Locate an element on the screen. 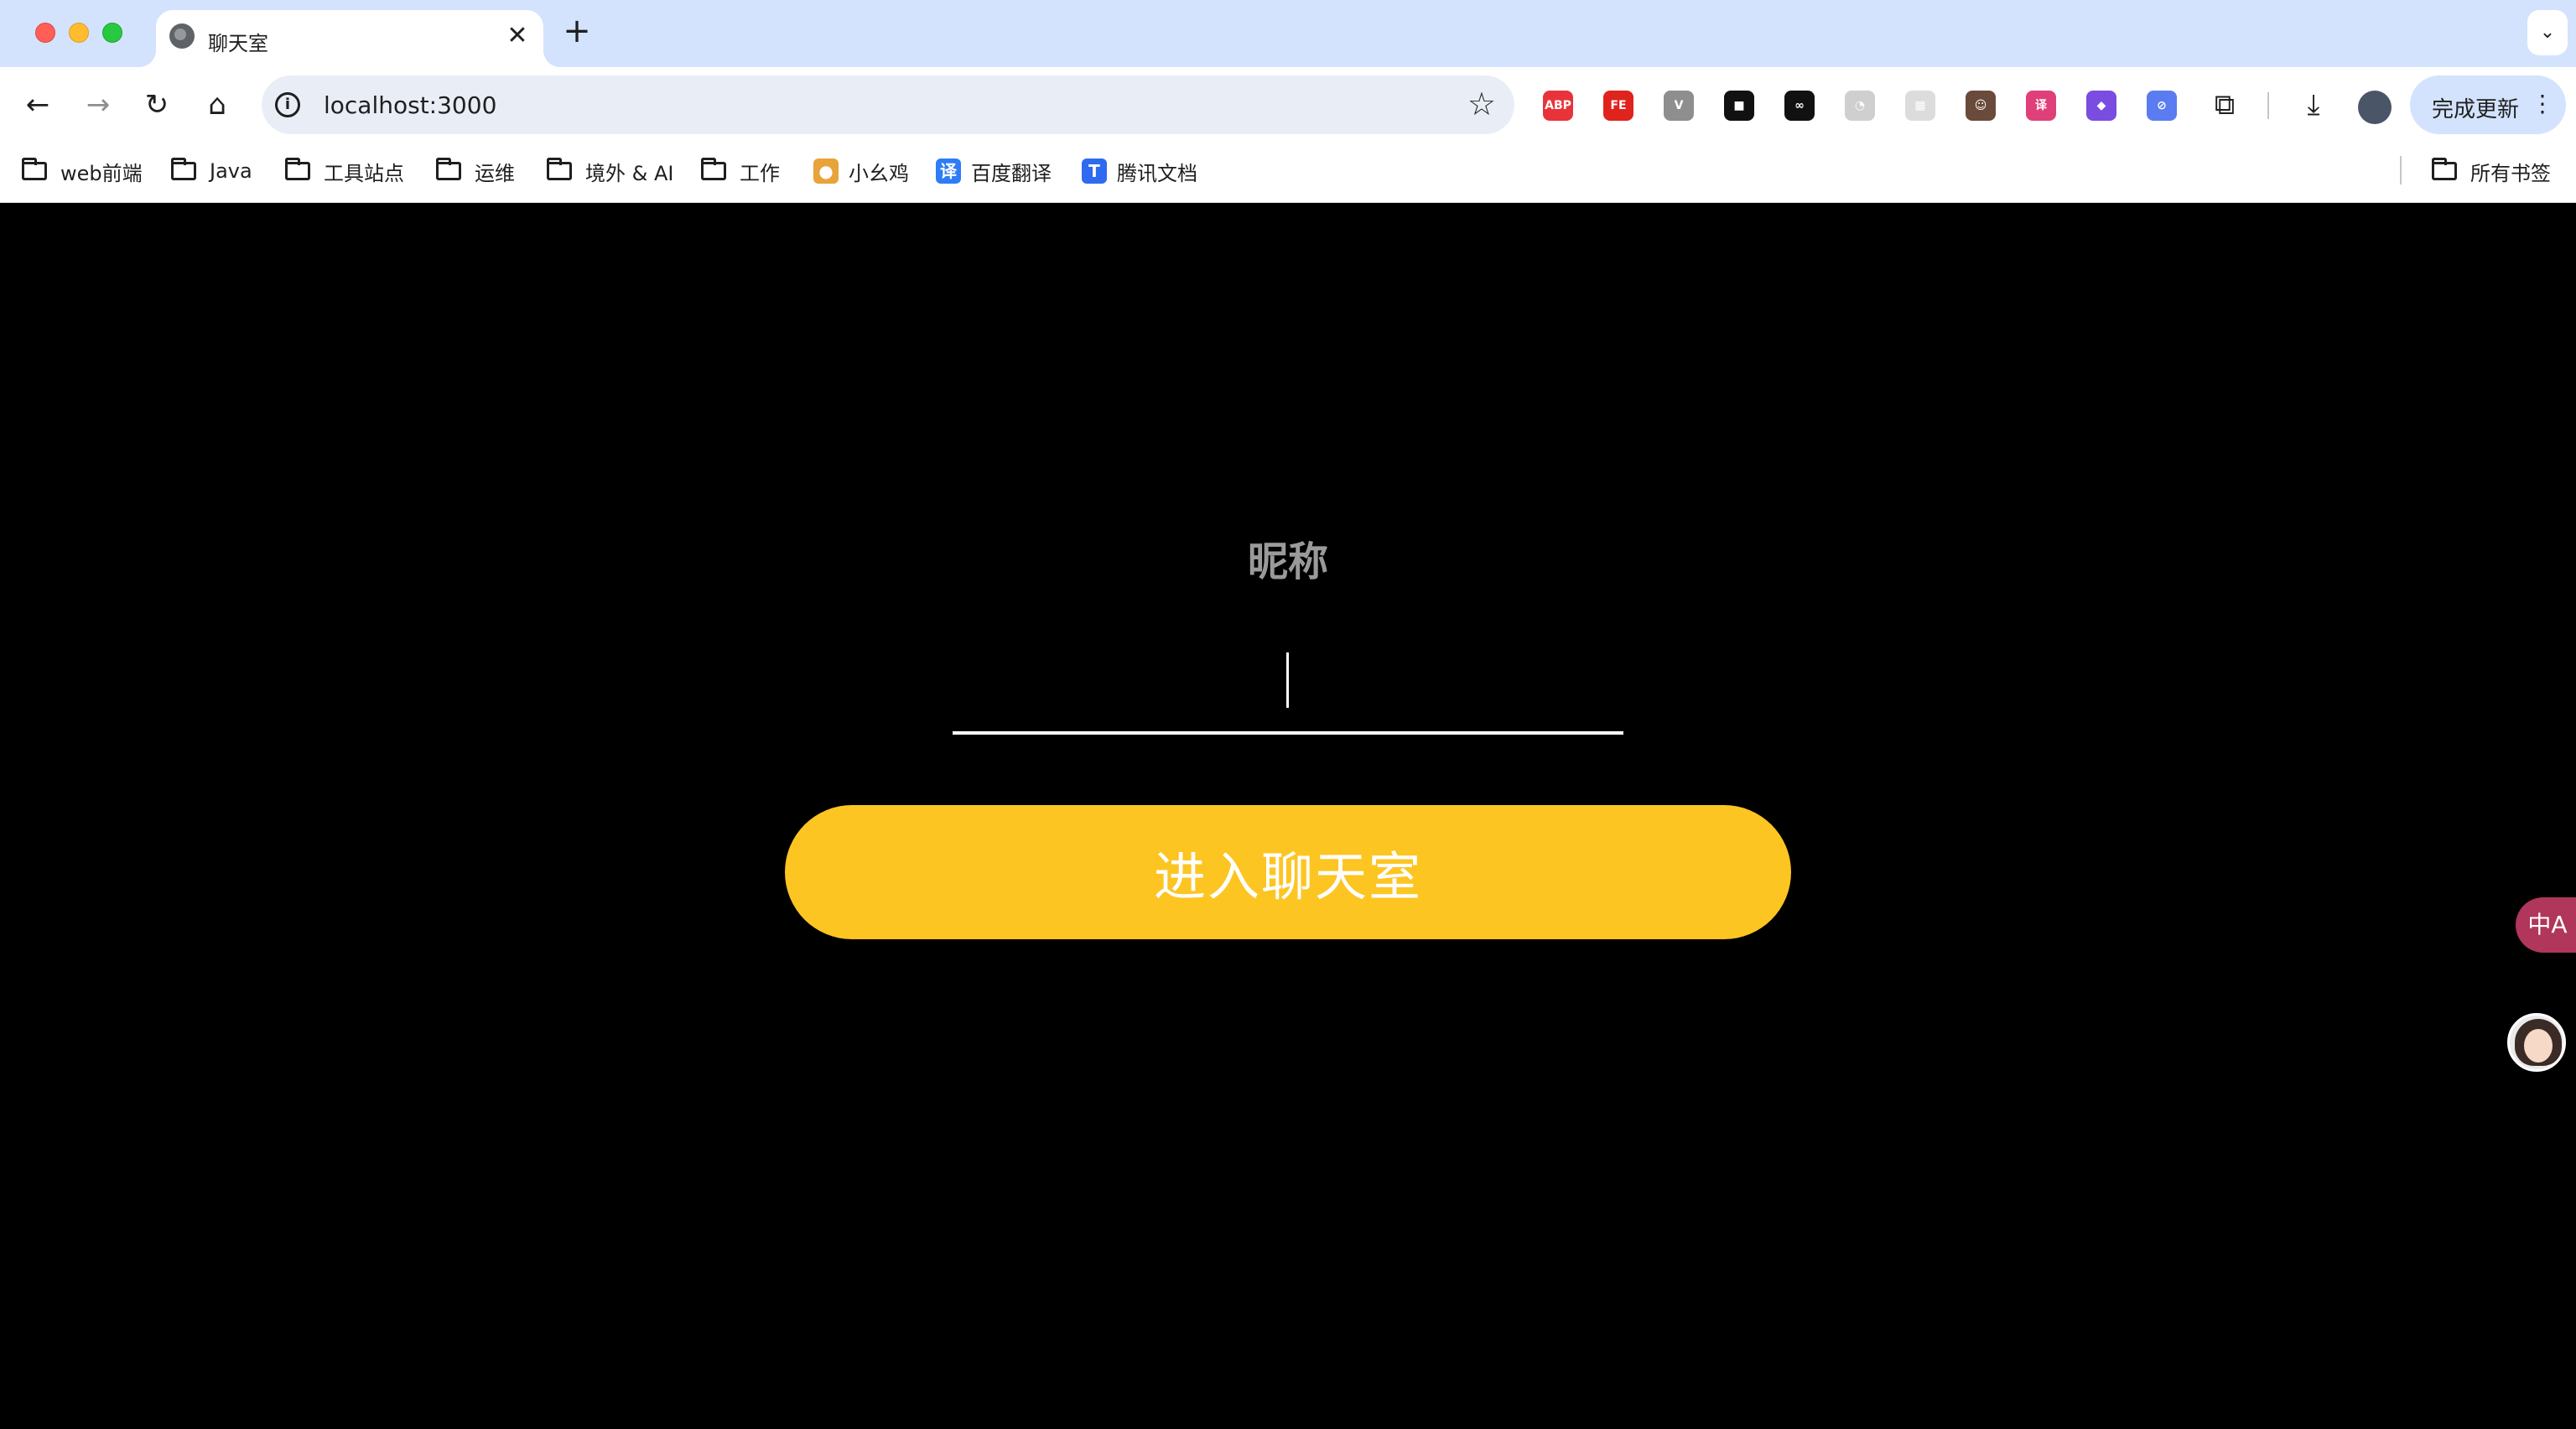 This screenshot has width=2576, height=1429. all-bookmarks: 所有书签 is located at coordinates (2491, 171).